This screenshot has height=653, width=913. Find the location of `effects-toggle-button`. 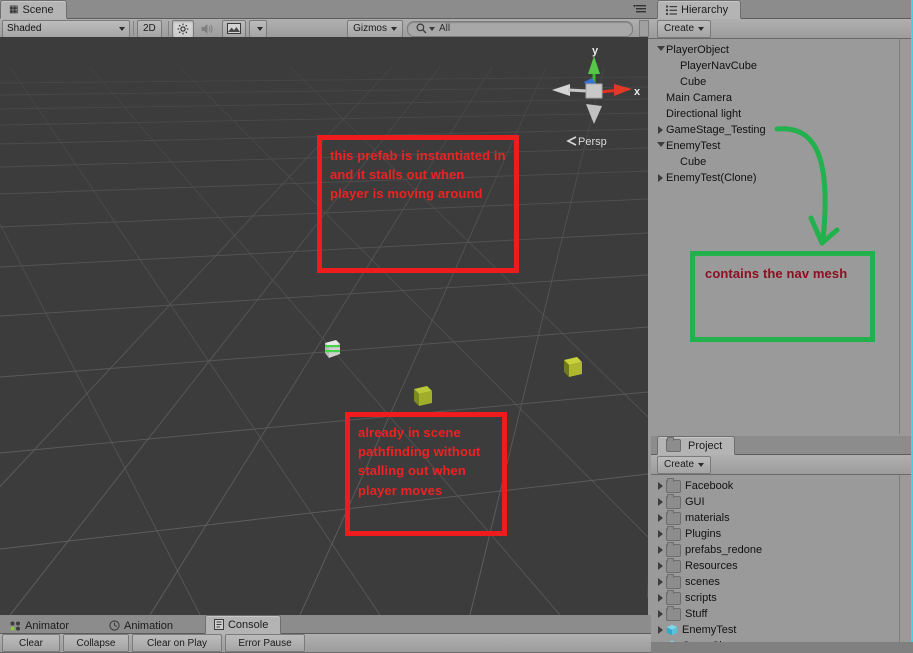

effects-toggle-button is located at coordinates (233, 28).